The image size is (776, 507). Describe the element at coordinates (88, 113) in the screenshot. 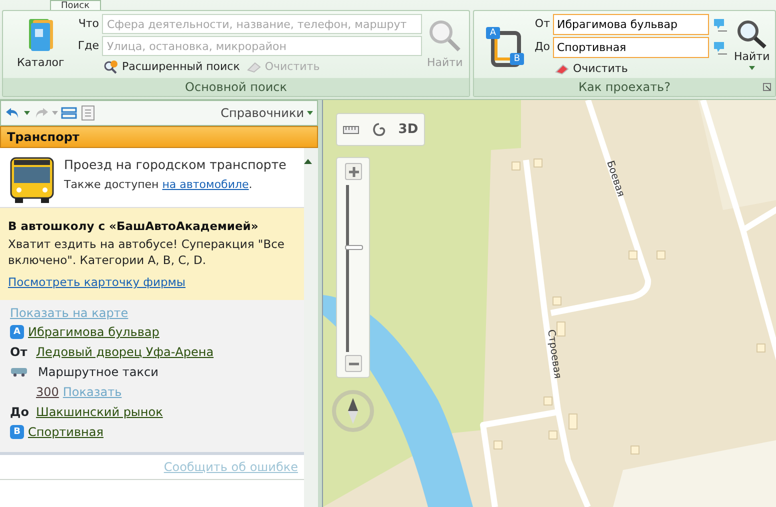

I see `document-icon` at that location.